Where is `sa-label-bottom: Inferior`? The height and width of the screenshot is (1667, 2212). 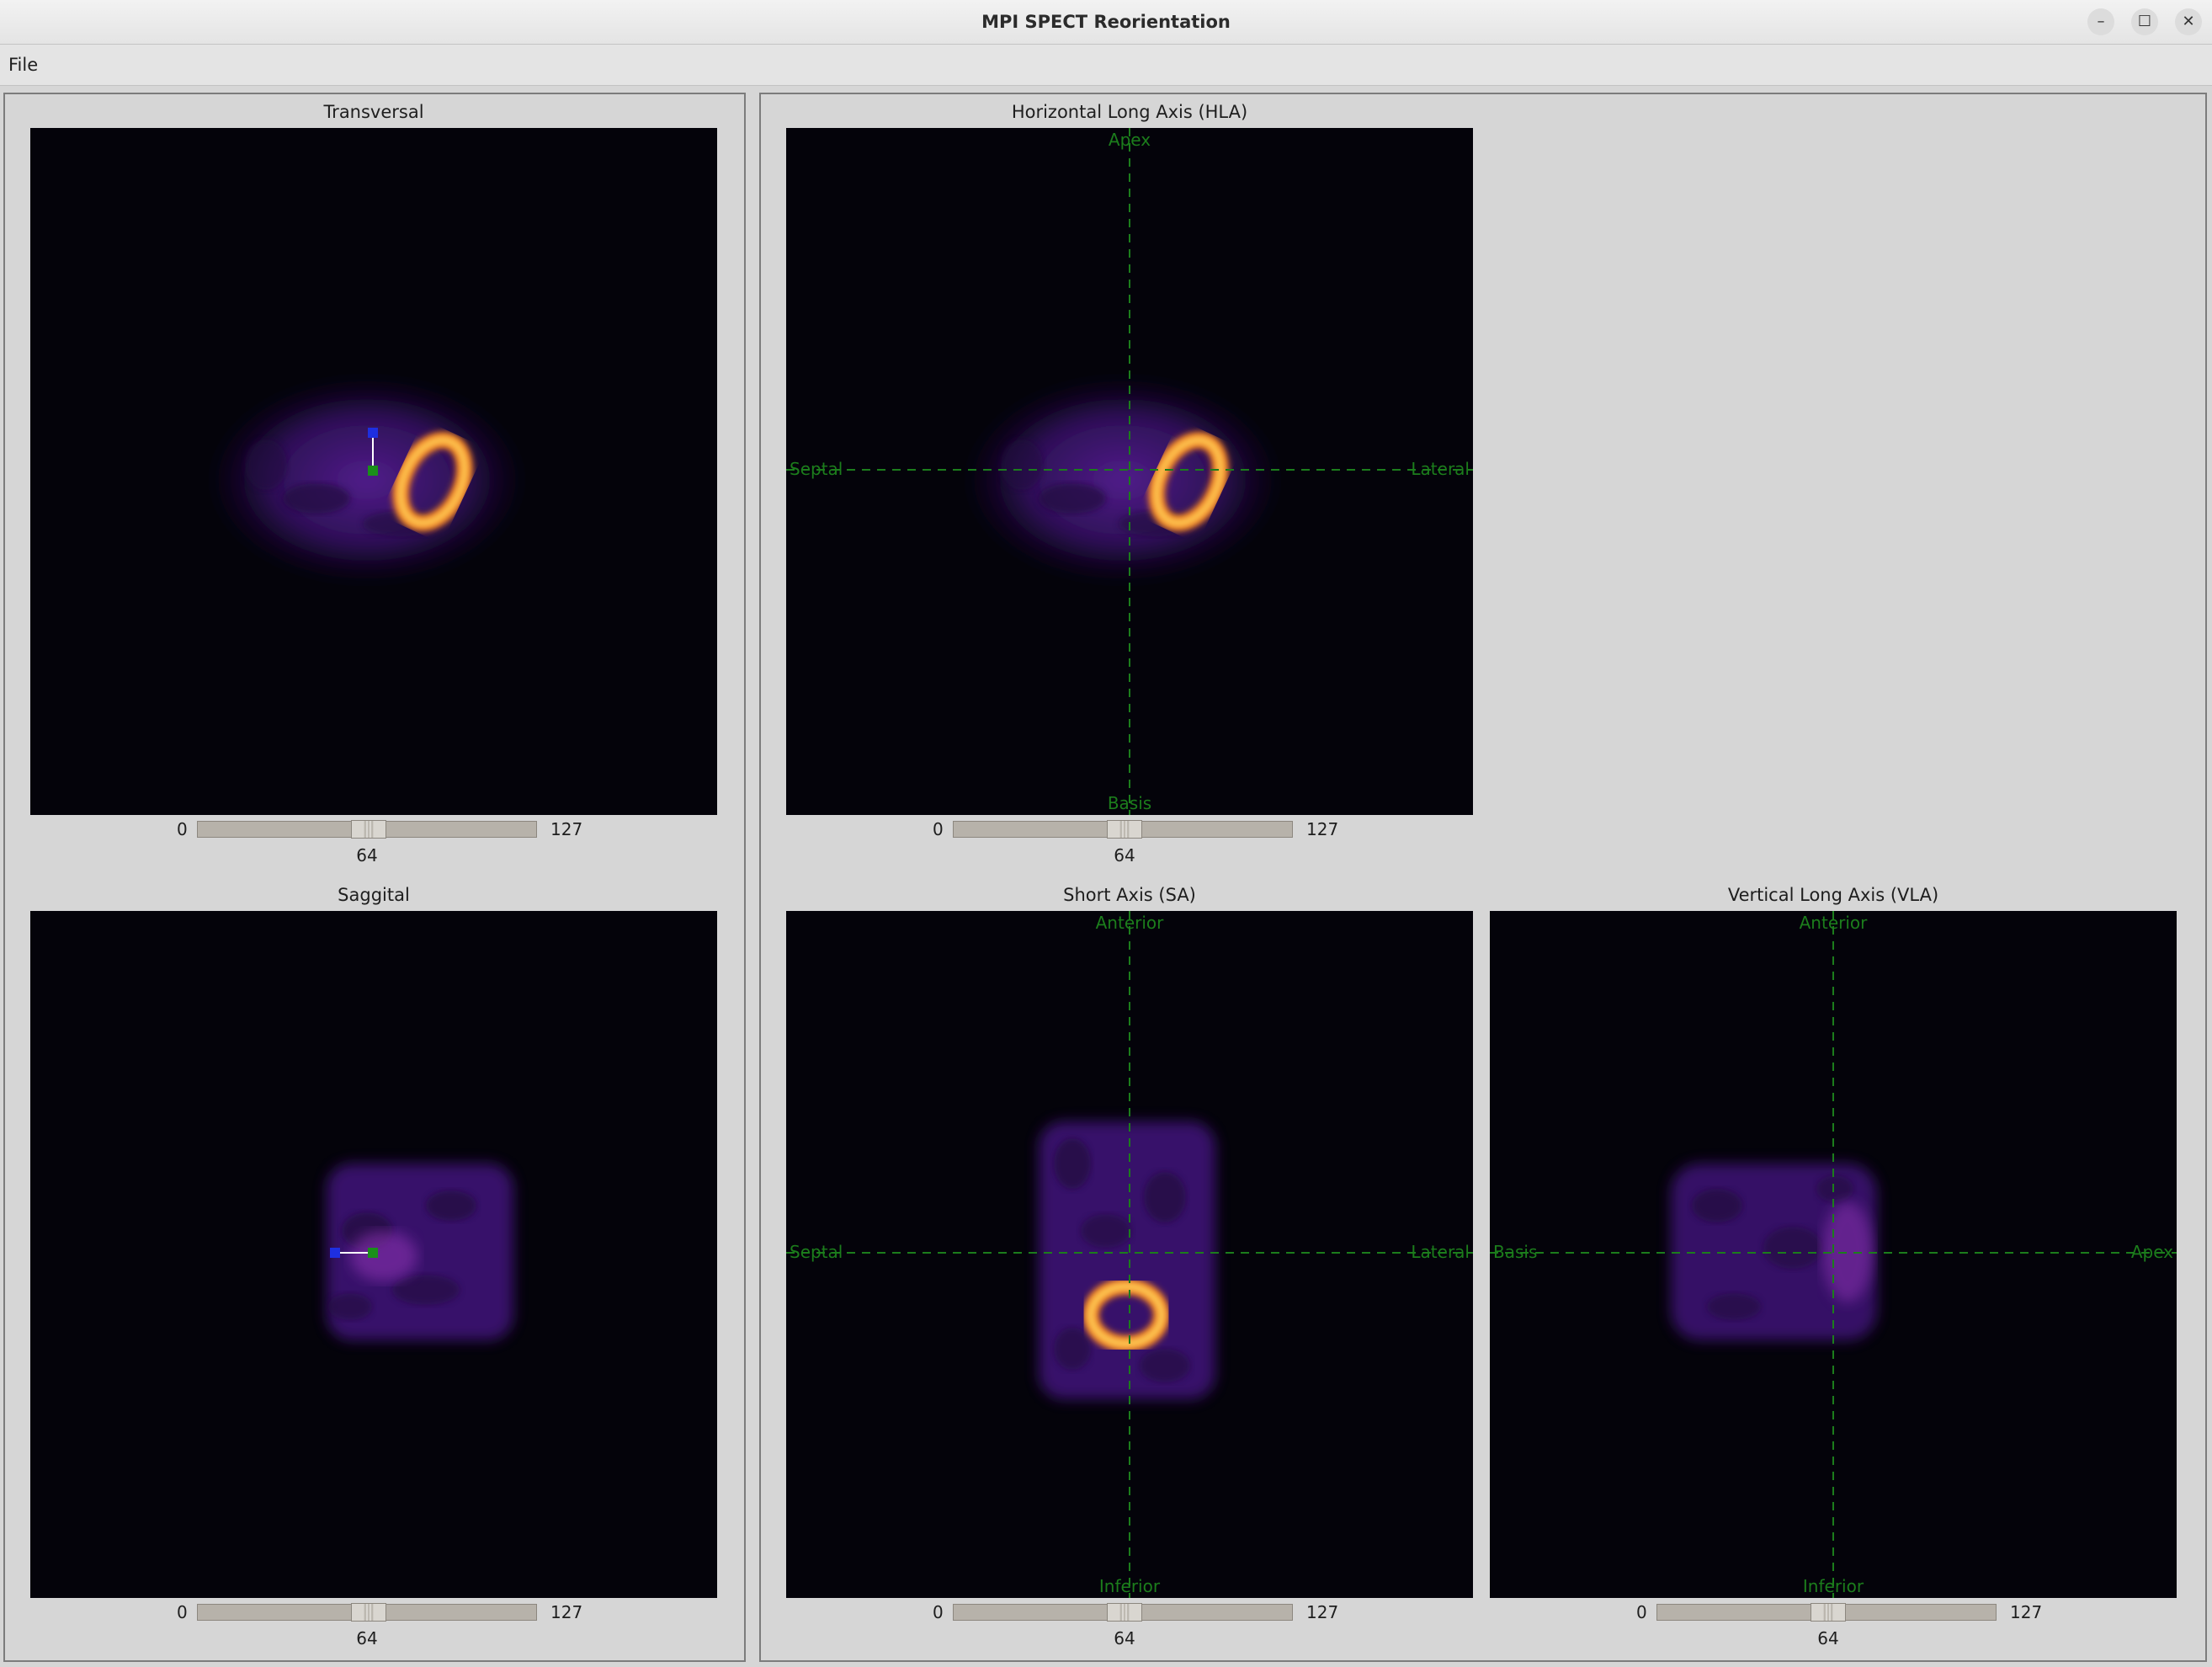 sa-label-bottom: Inferior is located at coordinates (1130, 1586).